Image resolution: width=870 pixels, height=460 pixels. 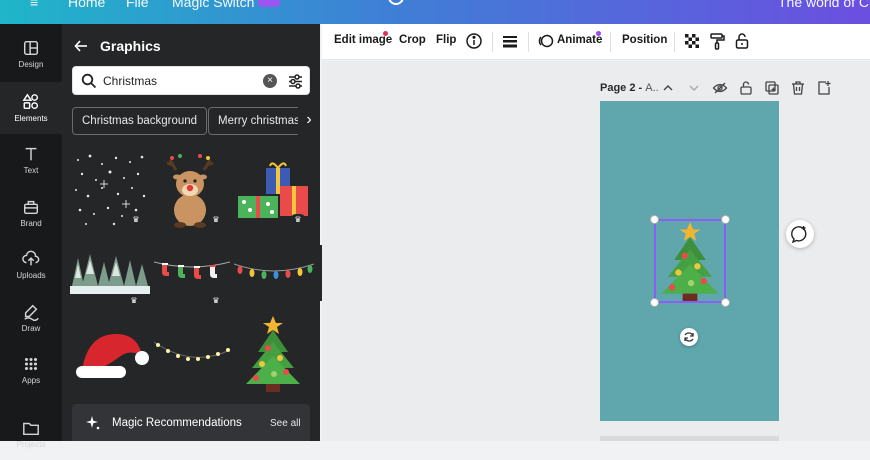 What do you see at coordinates (295, 81) in the screenshot?
I see `filter-icon` at bounding box center [295, 81].